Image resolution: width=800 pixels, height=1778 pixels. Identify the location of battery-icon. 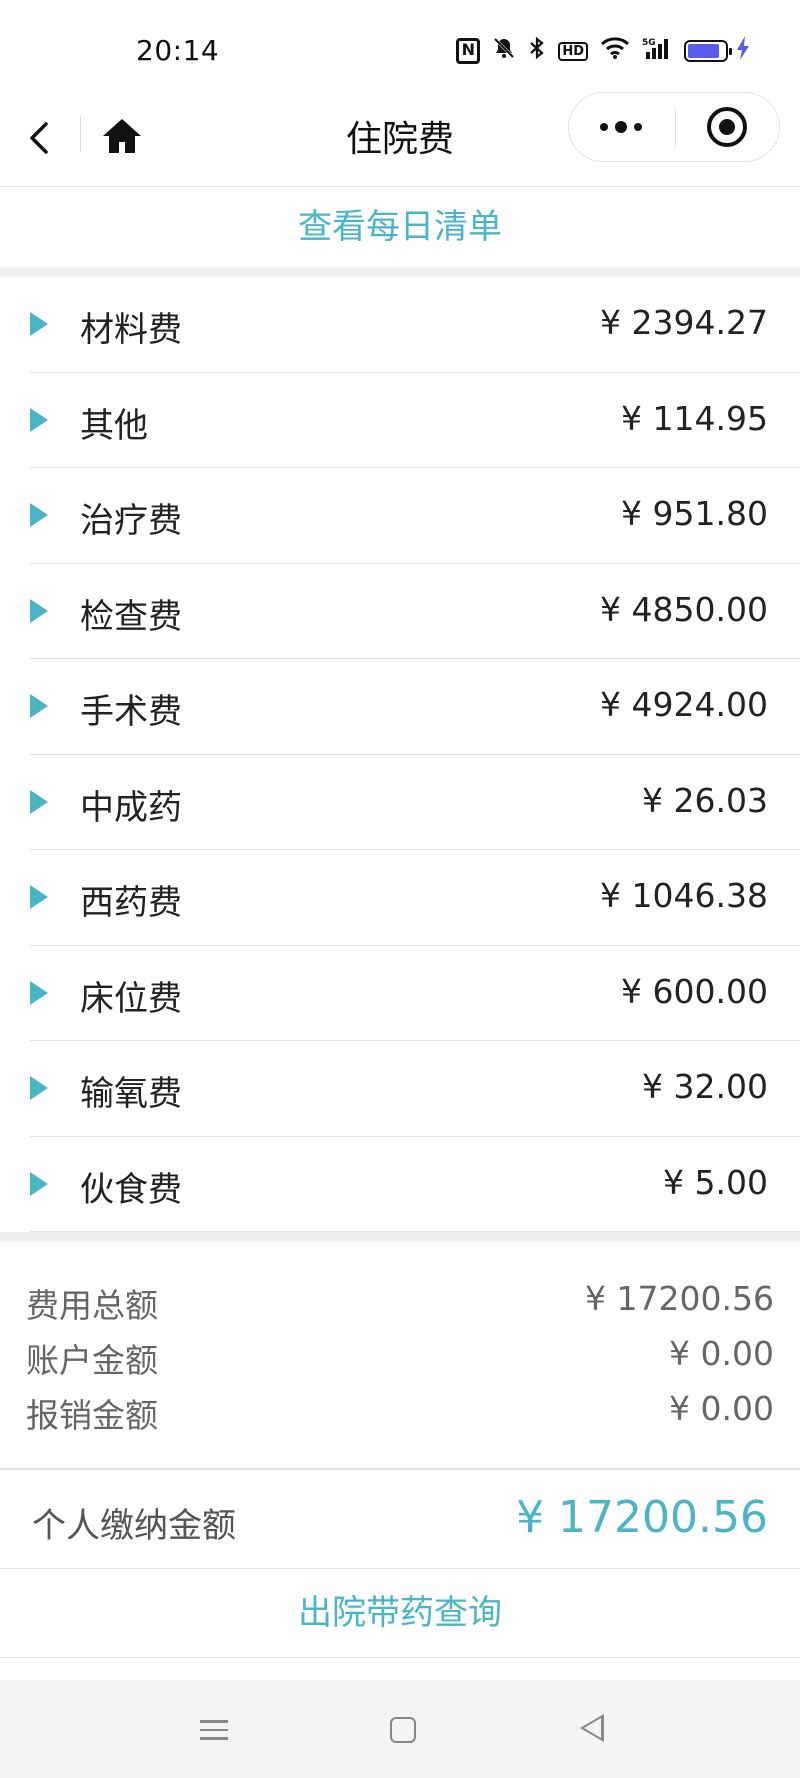
(708, 51).